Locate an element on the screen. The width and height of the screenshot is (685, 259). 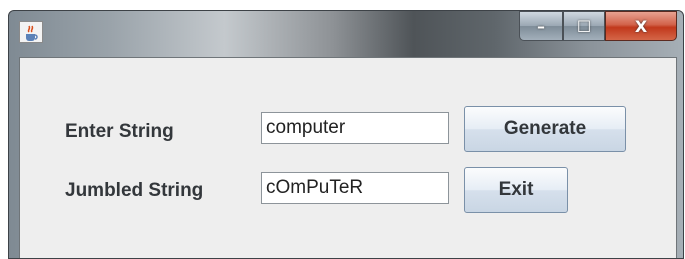
close-button: X is located at coordinates (641, 26).